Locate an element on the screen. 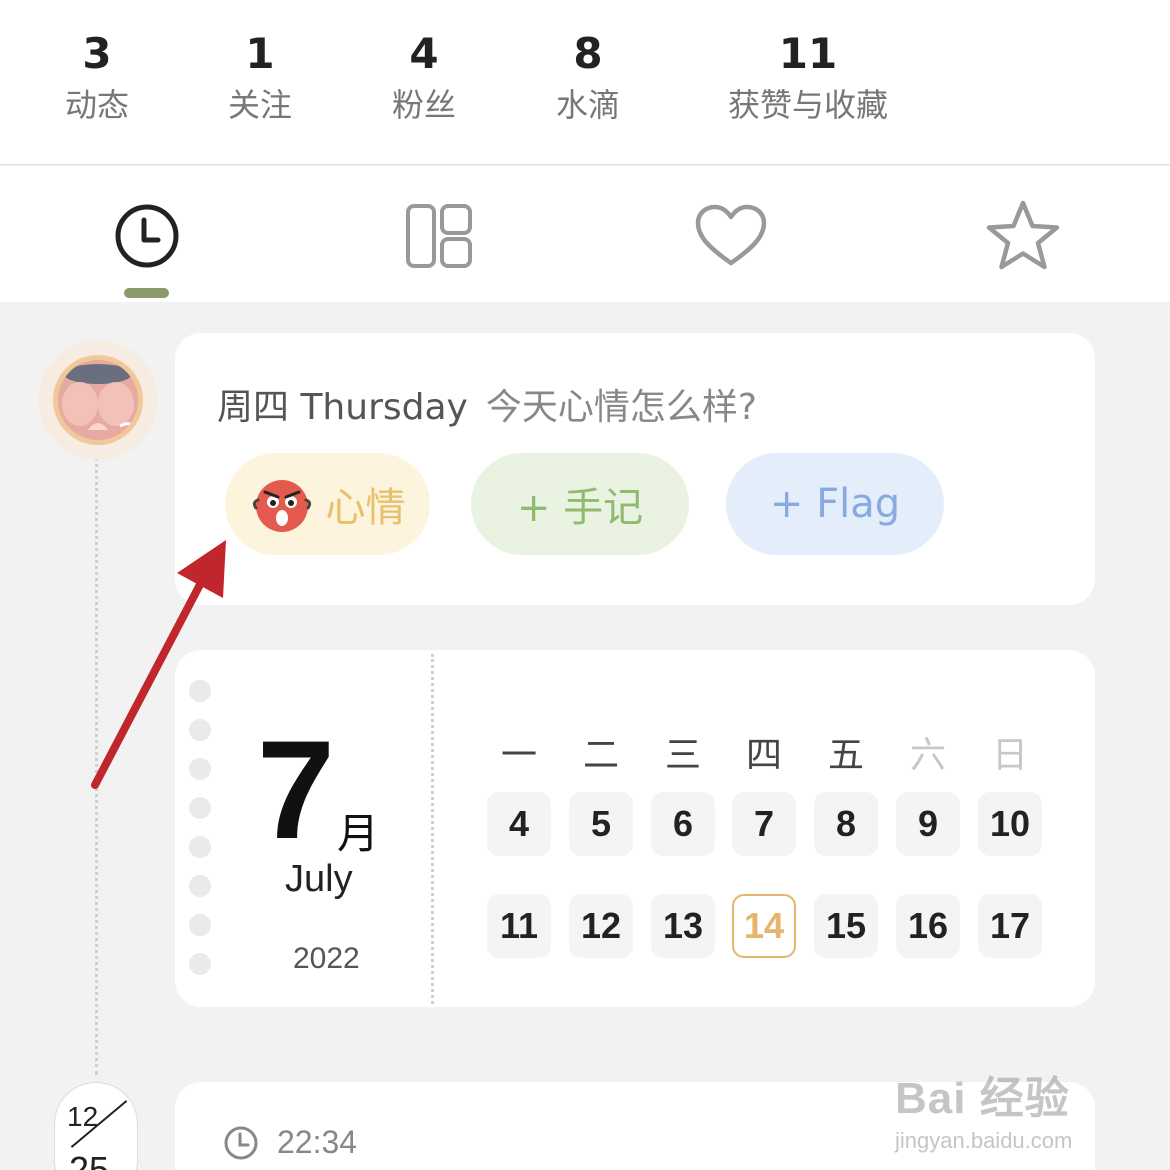  weekday-wed: 三 is located at coordinates (682, 755).